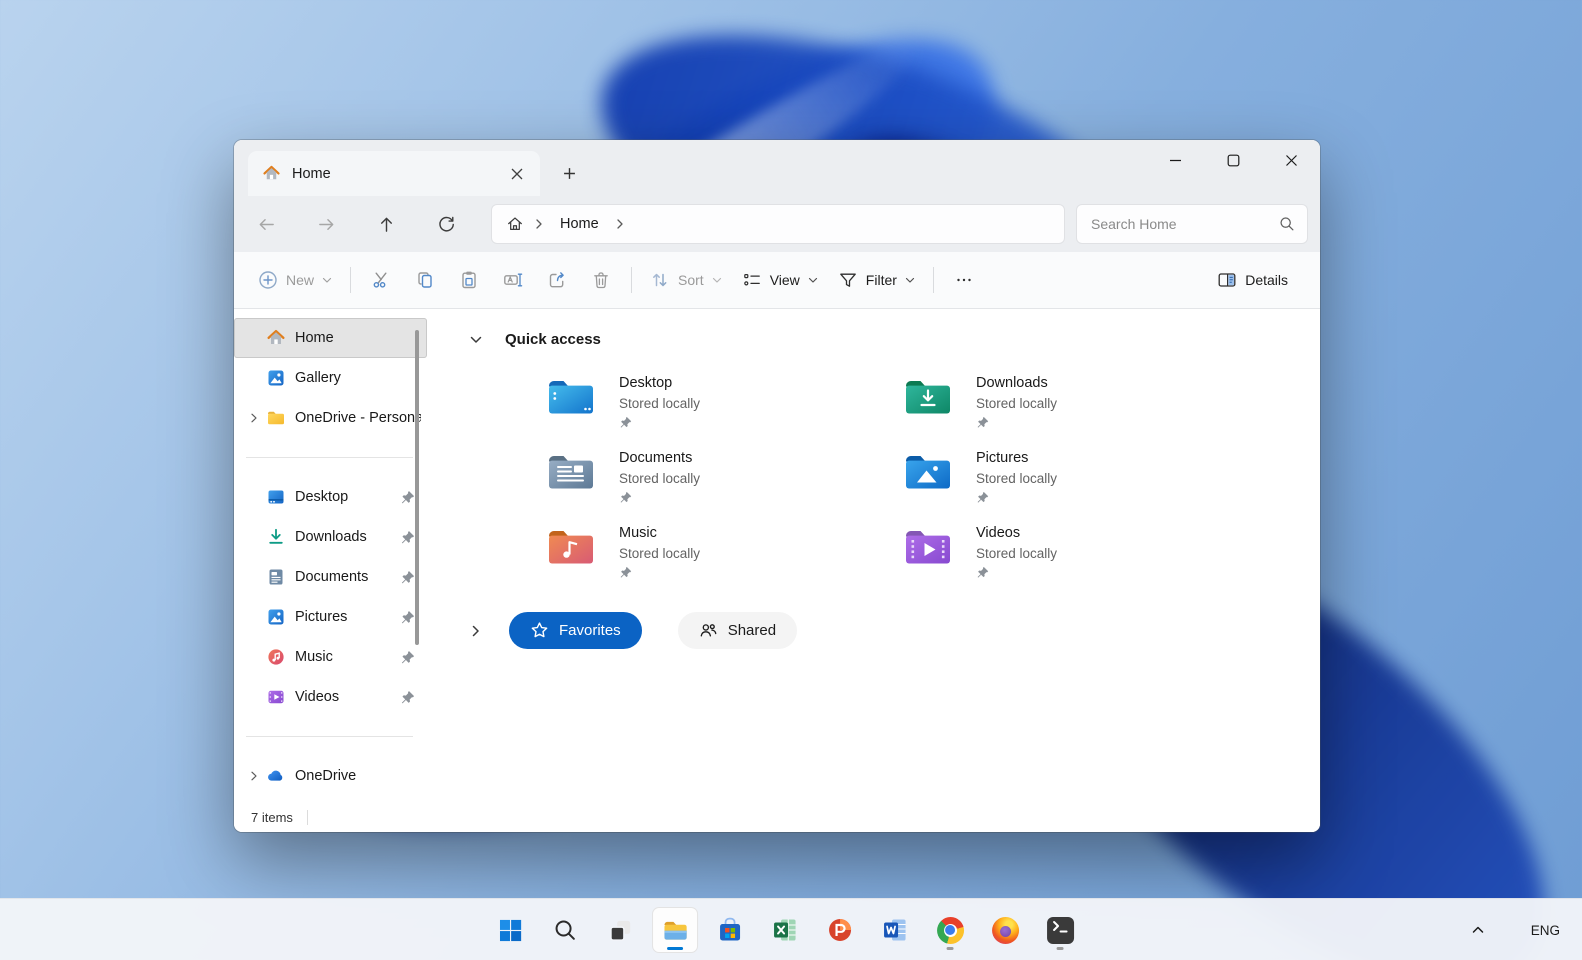 The width and height of the screenshot is (1582, 960). Describe the element at coordinates (510, 930) in the screenshot. I see `start-button` at that location.